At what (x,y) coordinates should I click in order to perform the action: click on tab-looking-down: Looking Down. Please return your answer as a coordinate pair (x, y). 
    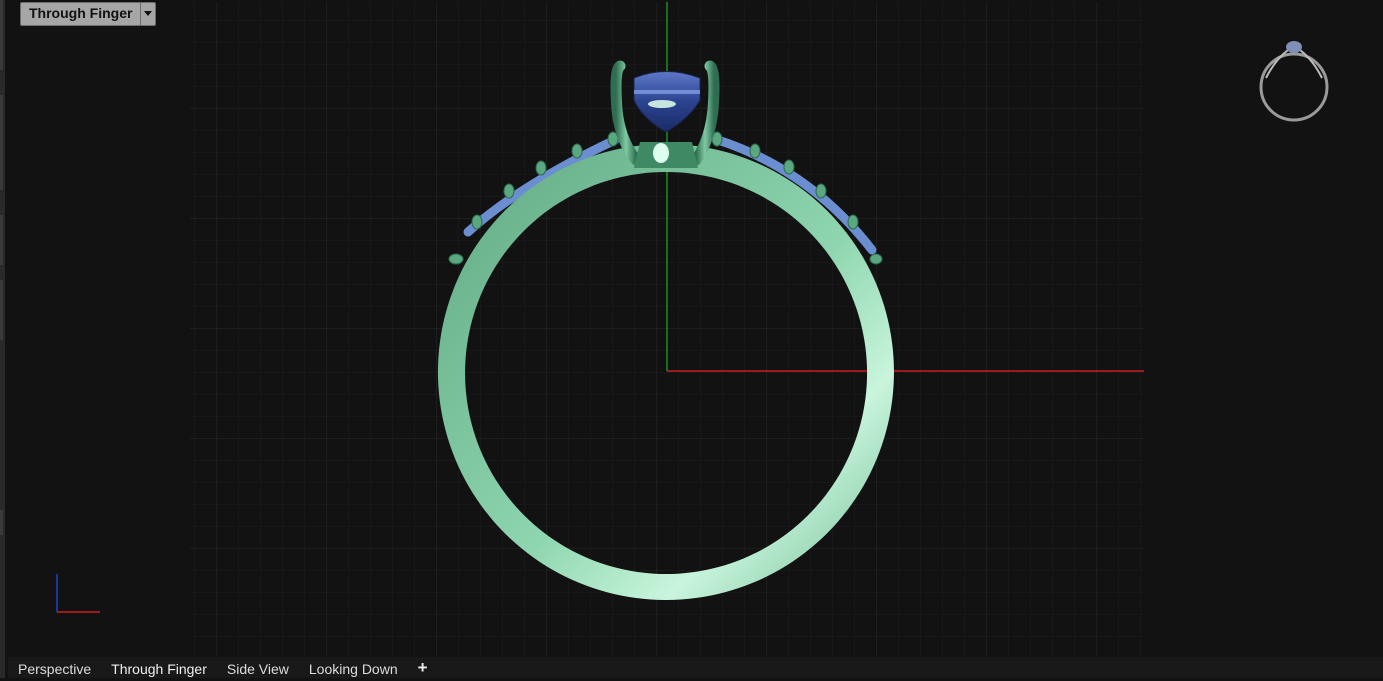
    Looking at the image, I should click on (353, 667).